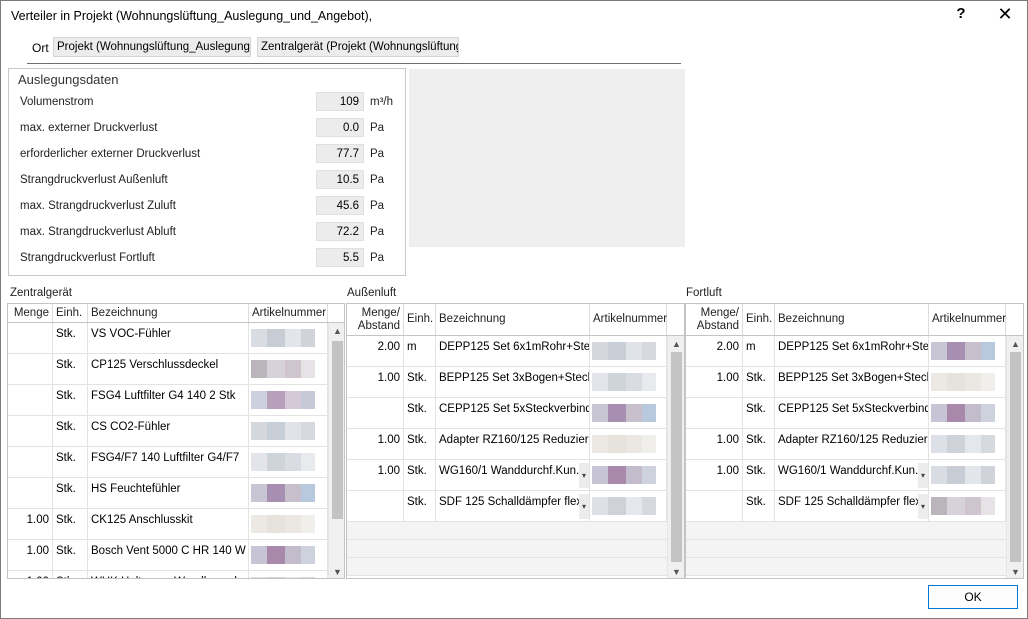 This screenshot has width=1028, height=619. I want to click on table-row: Stk. VS VOC-Fühler, so click(168, 338).